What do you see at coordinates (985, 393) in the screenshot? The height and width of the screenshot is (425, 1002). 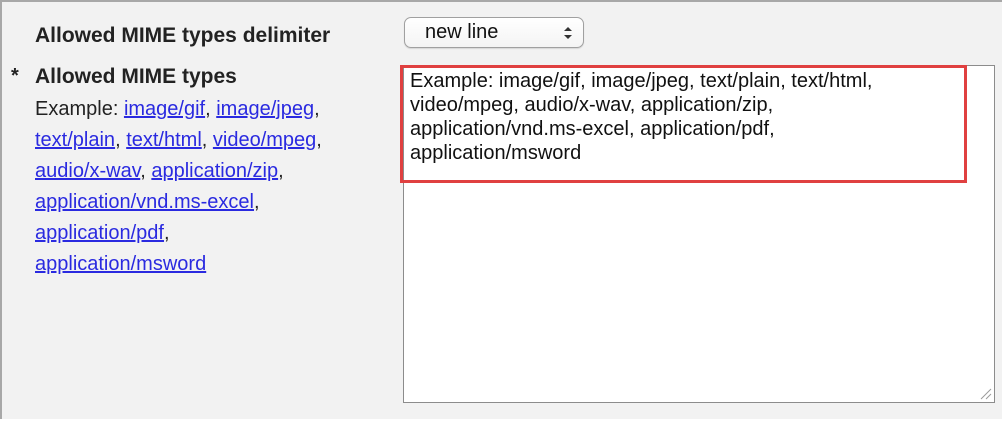 I see `resize-grip-icon` at bounding box center [985, 393].